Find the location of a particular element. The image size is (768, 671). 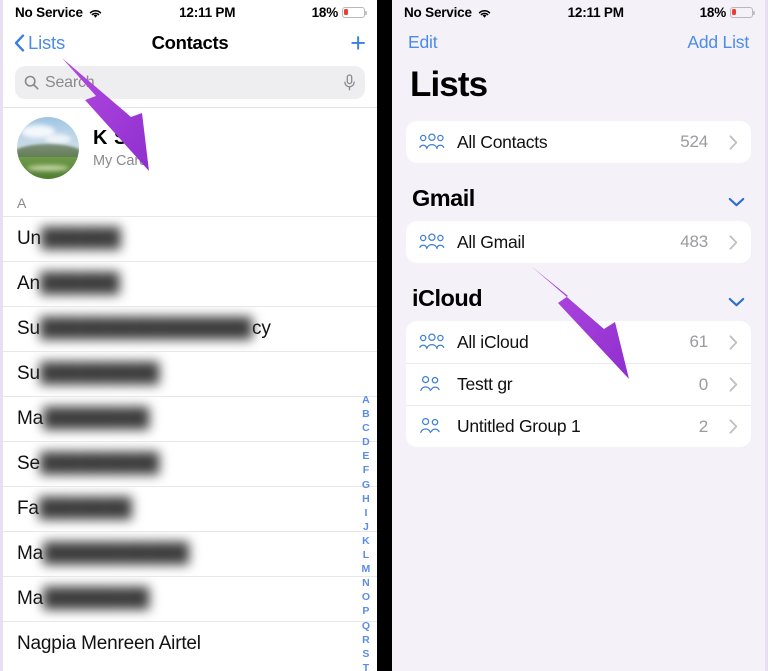

contact-row: Un ██████ is located at coordinates (190, 238).